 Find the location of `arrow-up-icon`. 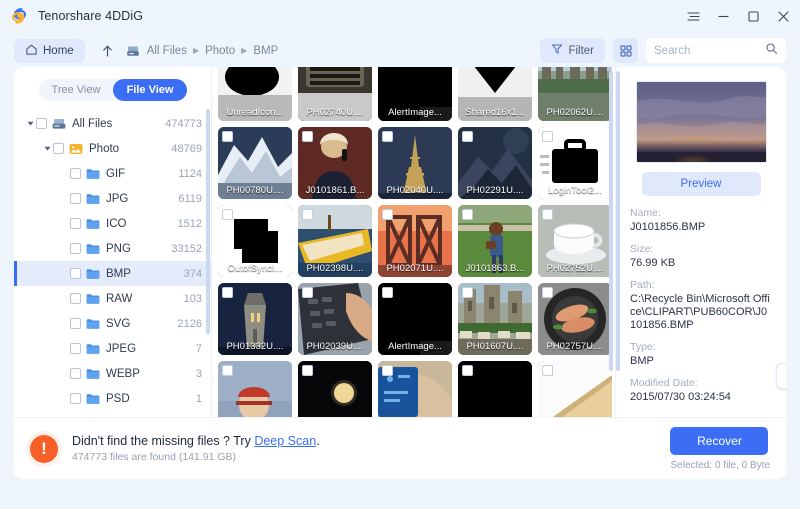

arrow-up-icon is located at coordinates (108, 51).